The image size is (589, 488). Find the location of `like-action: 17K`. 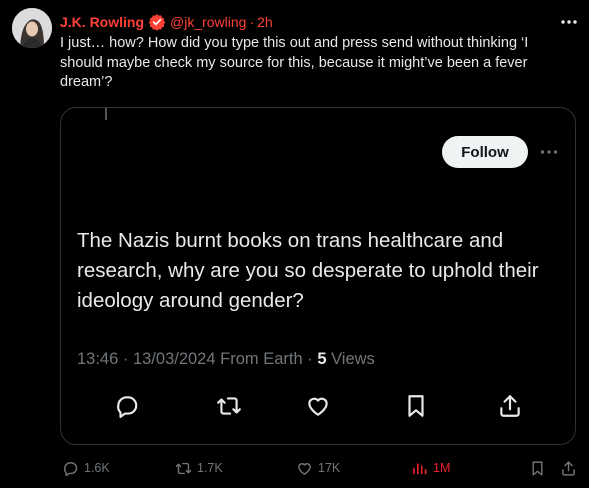

like-action: 17K is located at coordinates (318, 468).